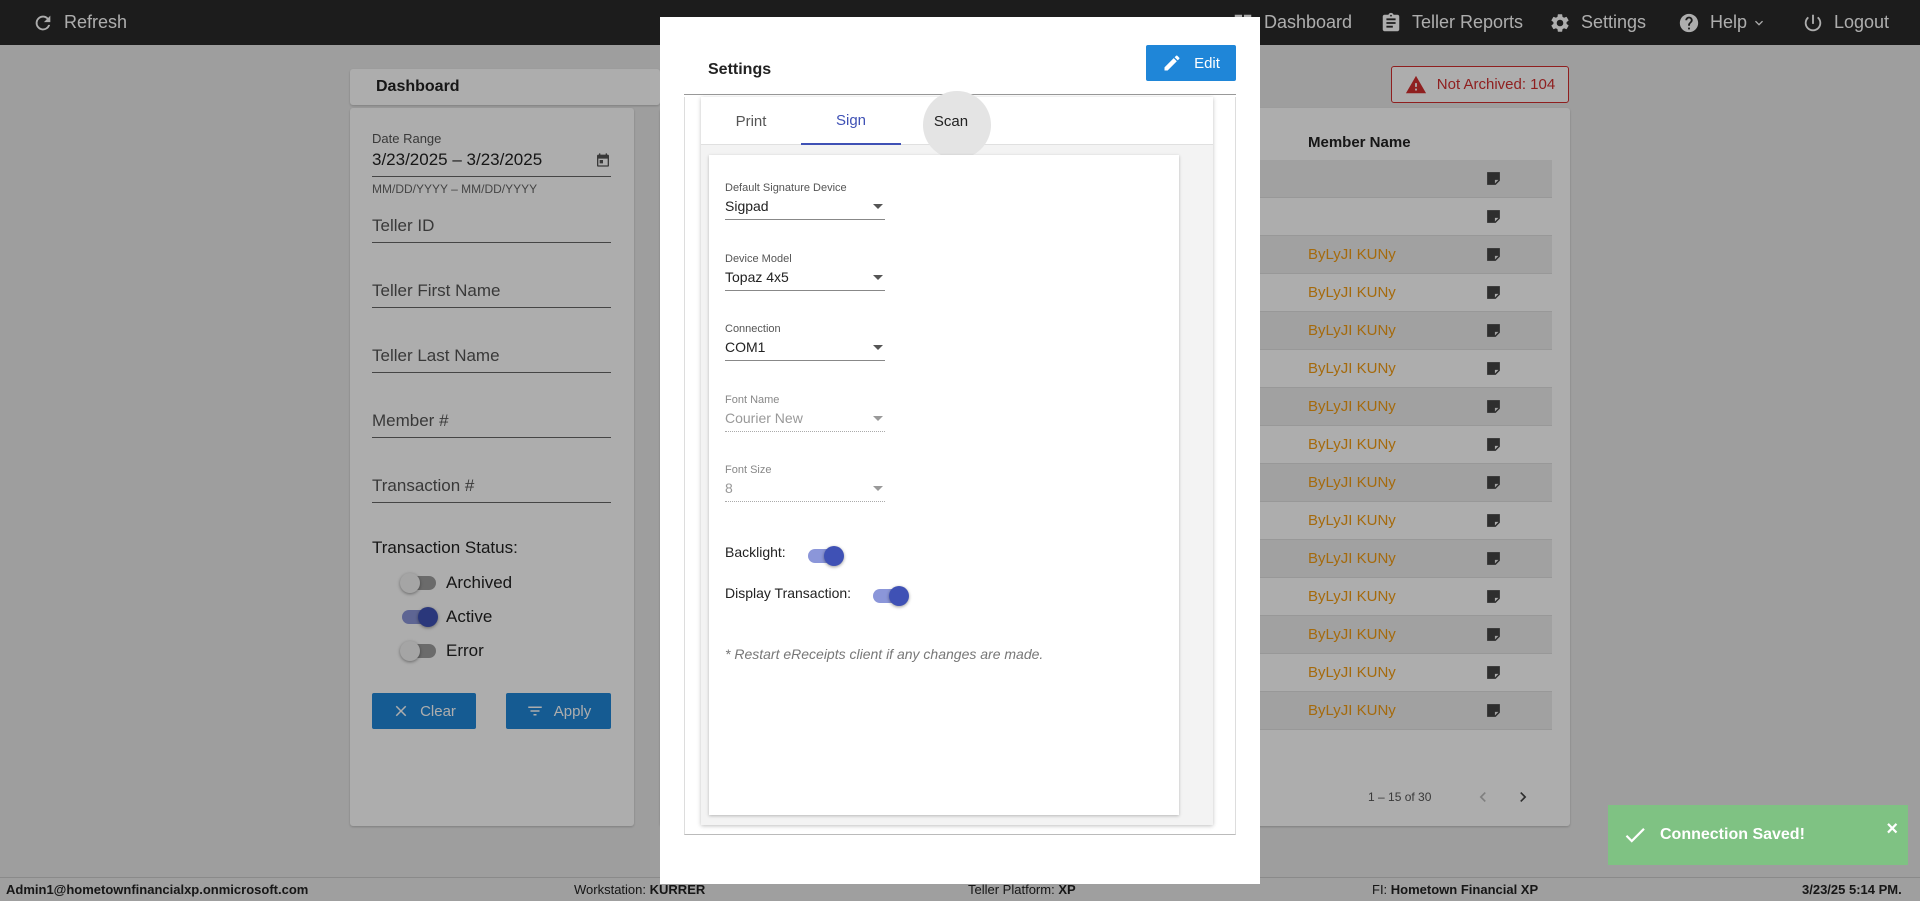 Image resolution: width=1920 pixels, height=901 pixels. Describe the element at coordinates (729, 488) in the screenshot. I see `font-size-value: 8` at that location.